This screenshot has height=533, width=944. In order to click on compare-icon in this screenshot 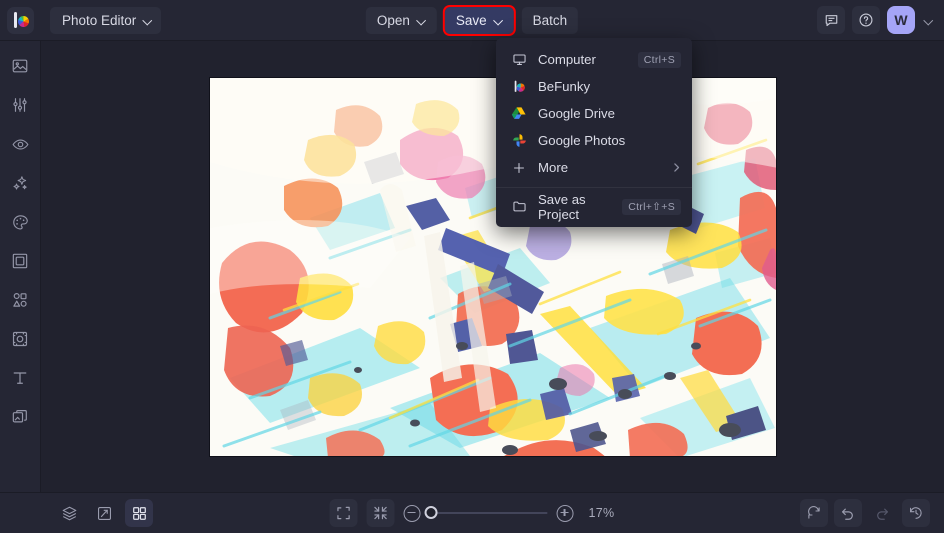, I will do `click(104, 513)`.